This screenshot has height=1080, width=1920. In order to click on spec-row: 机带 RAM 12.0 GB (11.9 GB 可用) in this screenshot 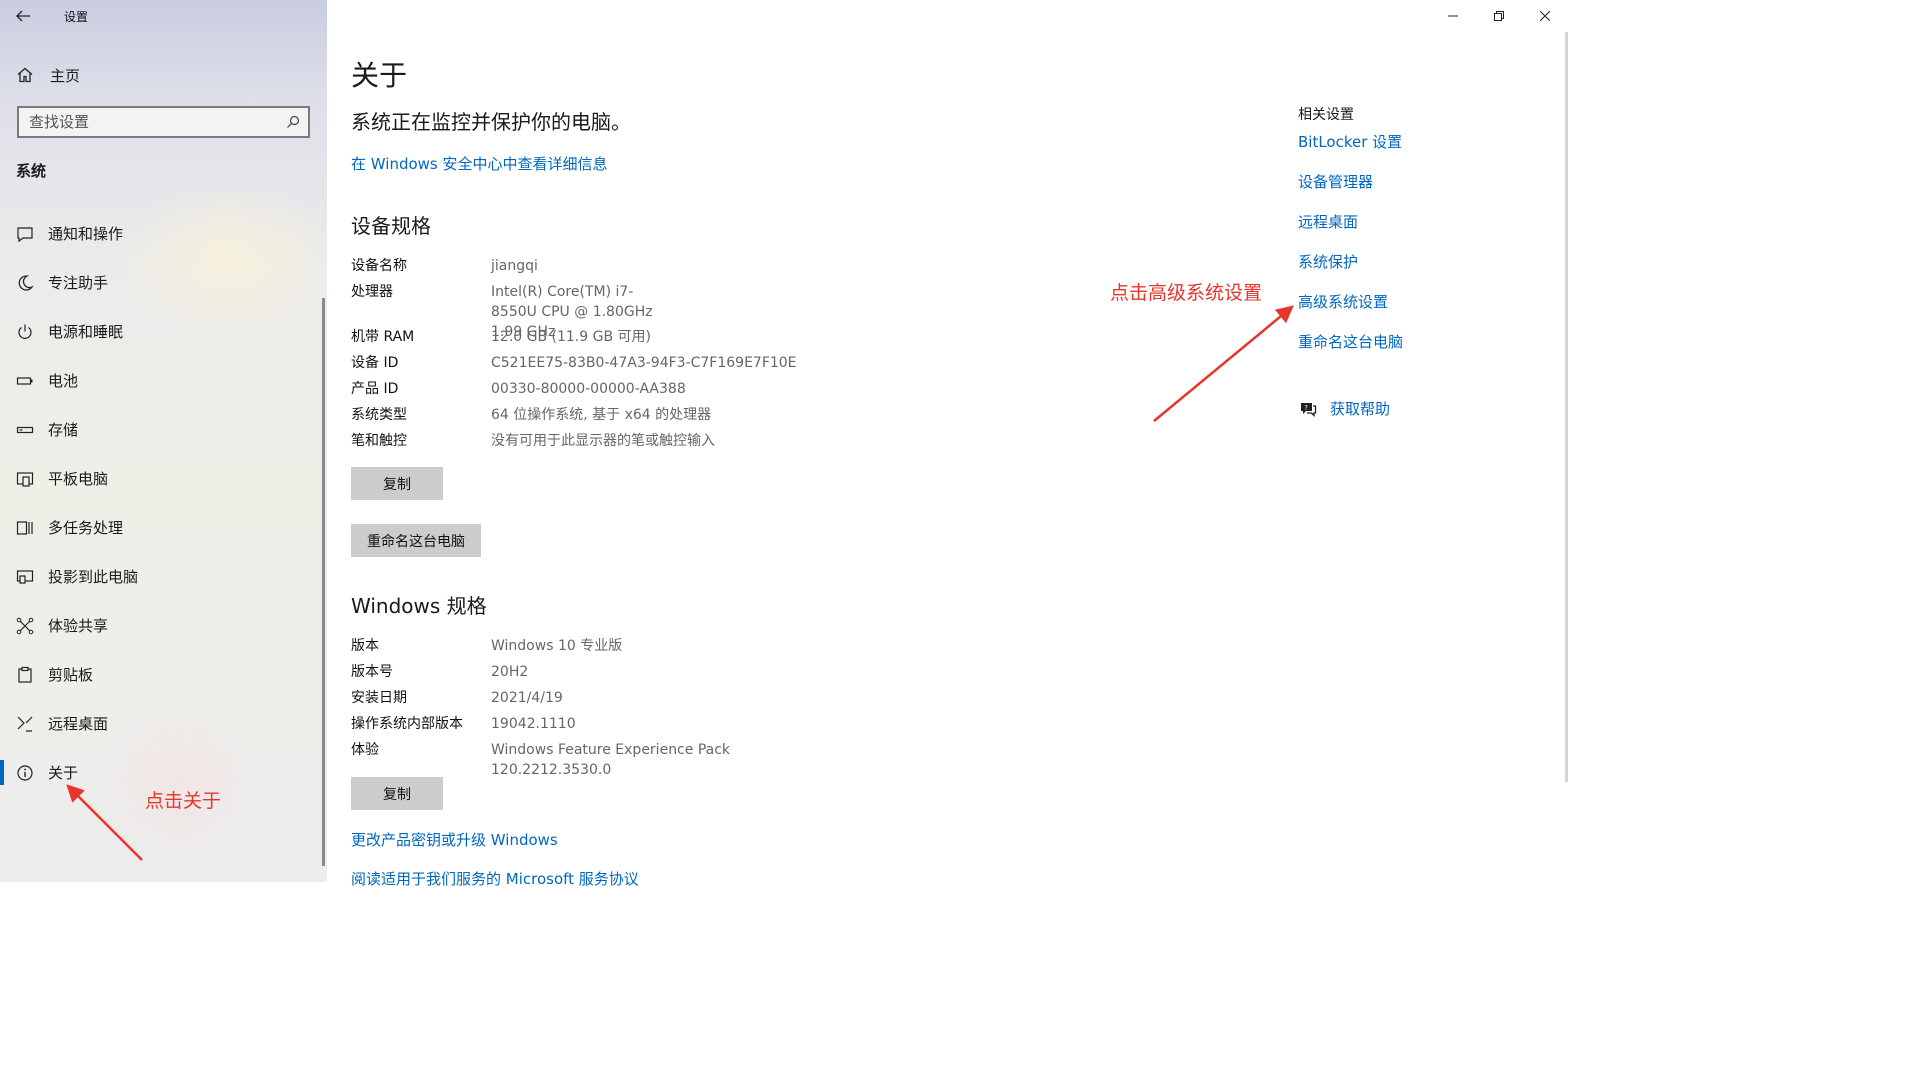, I will do `click(586, 340)`.